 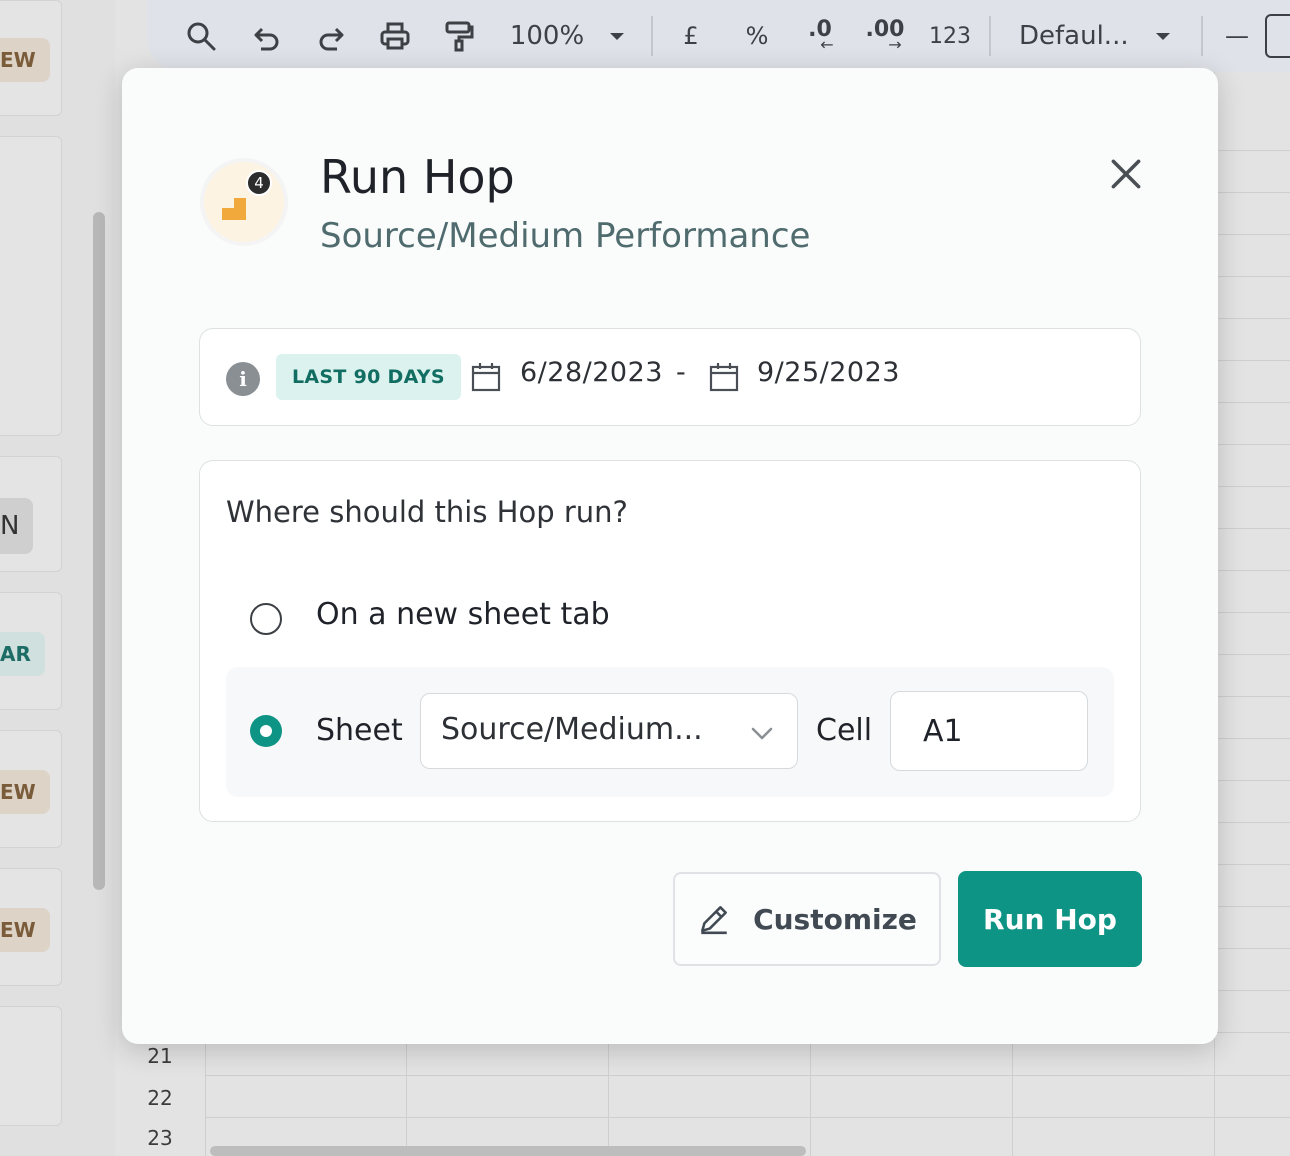 I want to click on print-icon, so click(x=395, y=36).